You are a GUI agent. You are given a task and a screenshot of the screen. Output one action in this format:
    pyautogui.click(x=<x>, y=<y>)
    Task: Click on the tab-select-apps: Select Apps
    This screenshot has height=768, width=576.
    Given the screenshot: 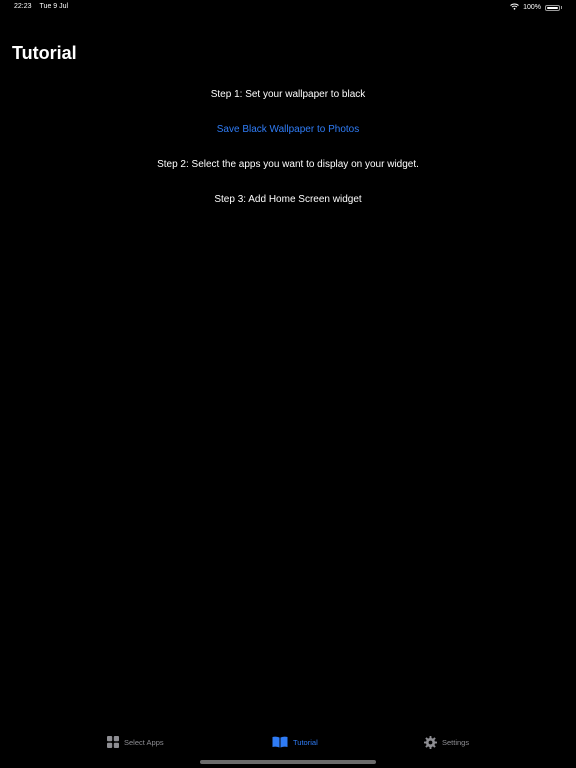 What is the action you would take?
    pyautogui.click(x=135, y=742)
    